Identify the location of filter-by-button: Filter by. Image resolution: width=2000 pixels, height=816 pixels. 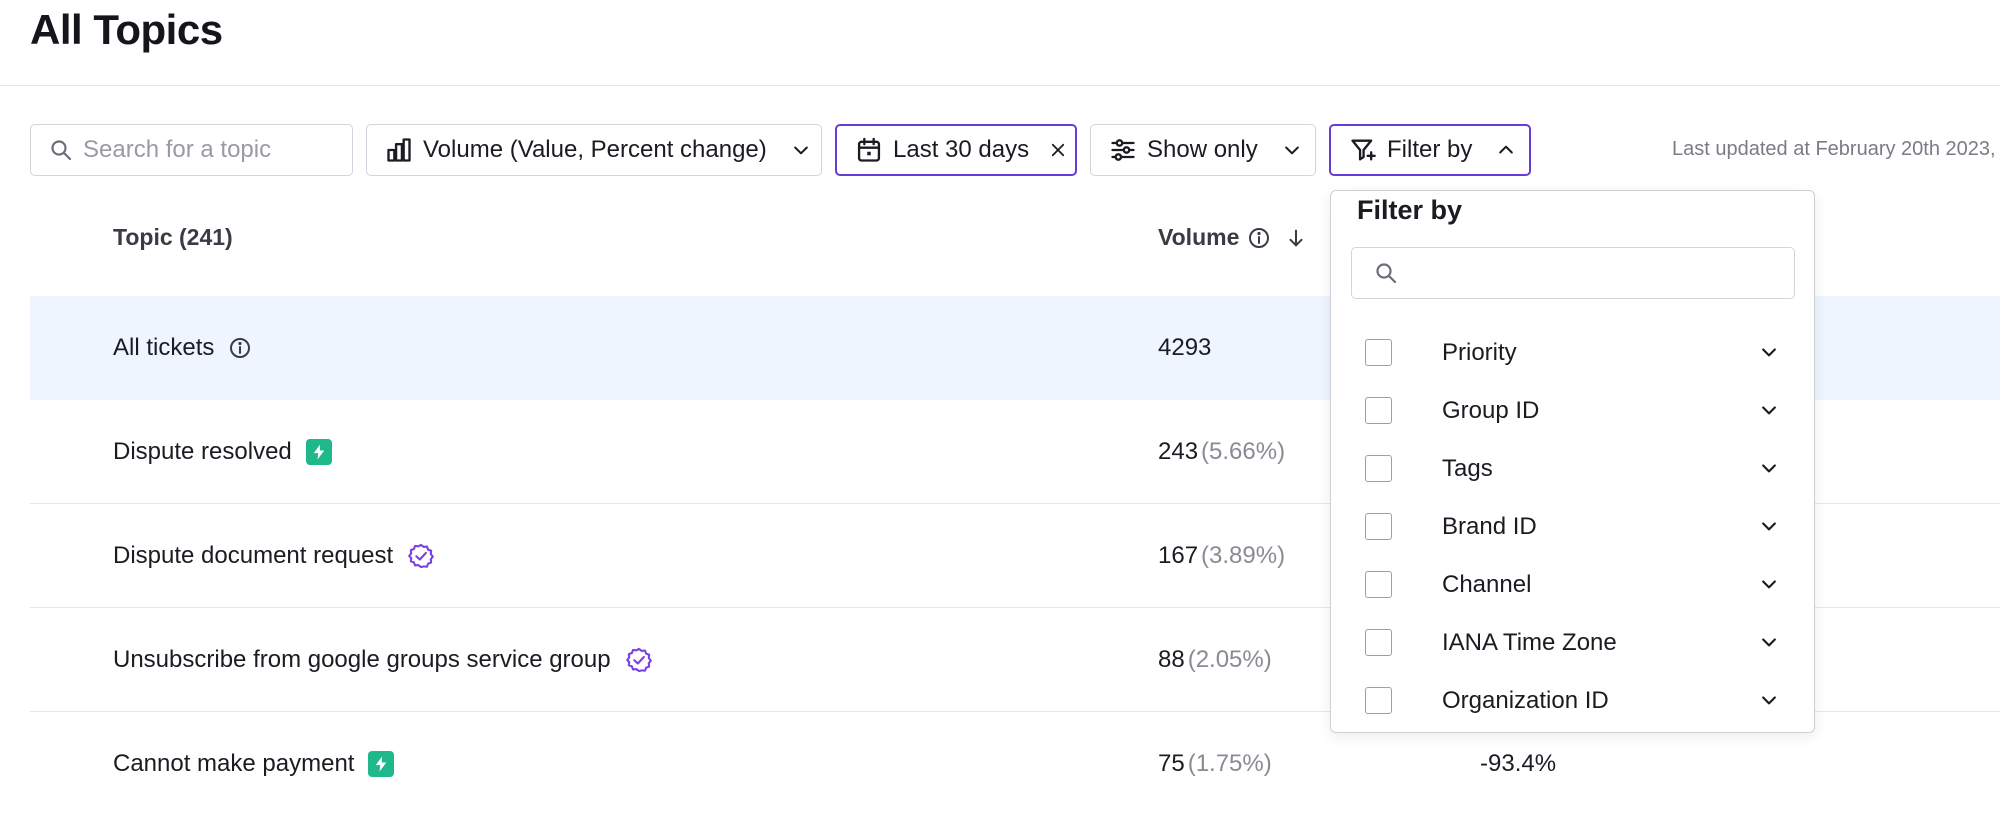
(1430, 150).